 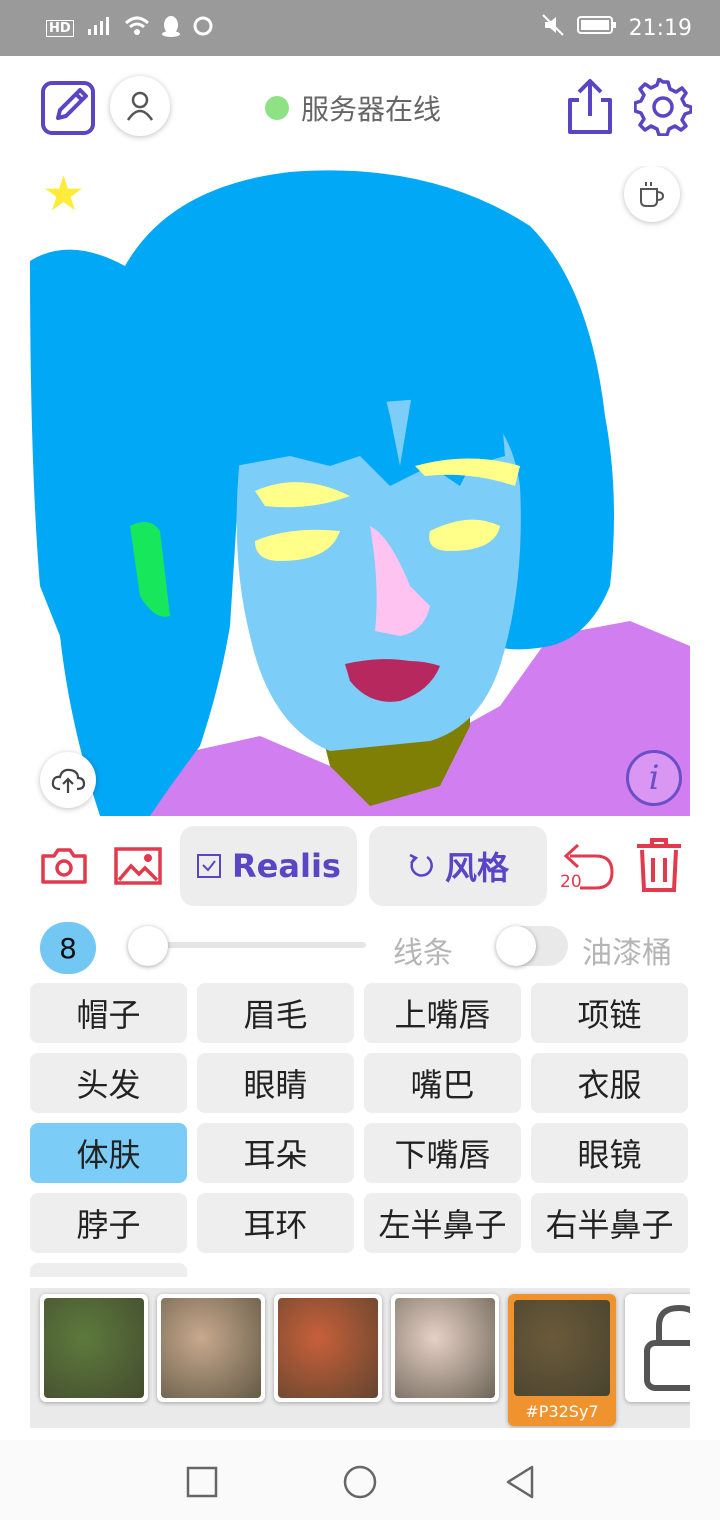 I want to click on gallery-button, so click(x=138, y=866).